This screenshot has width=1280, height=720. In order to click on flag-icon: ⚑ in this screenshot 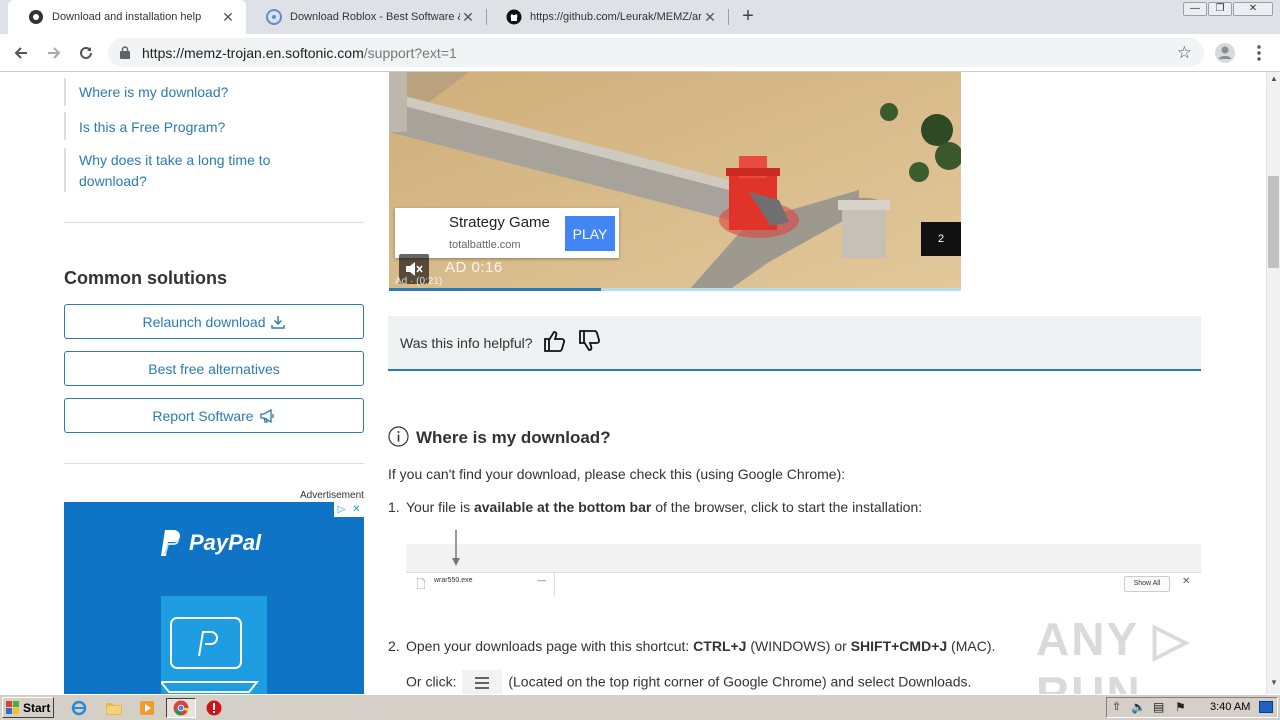, I will do `click(1180, 707)`.